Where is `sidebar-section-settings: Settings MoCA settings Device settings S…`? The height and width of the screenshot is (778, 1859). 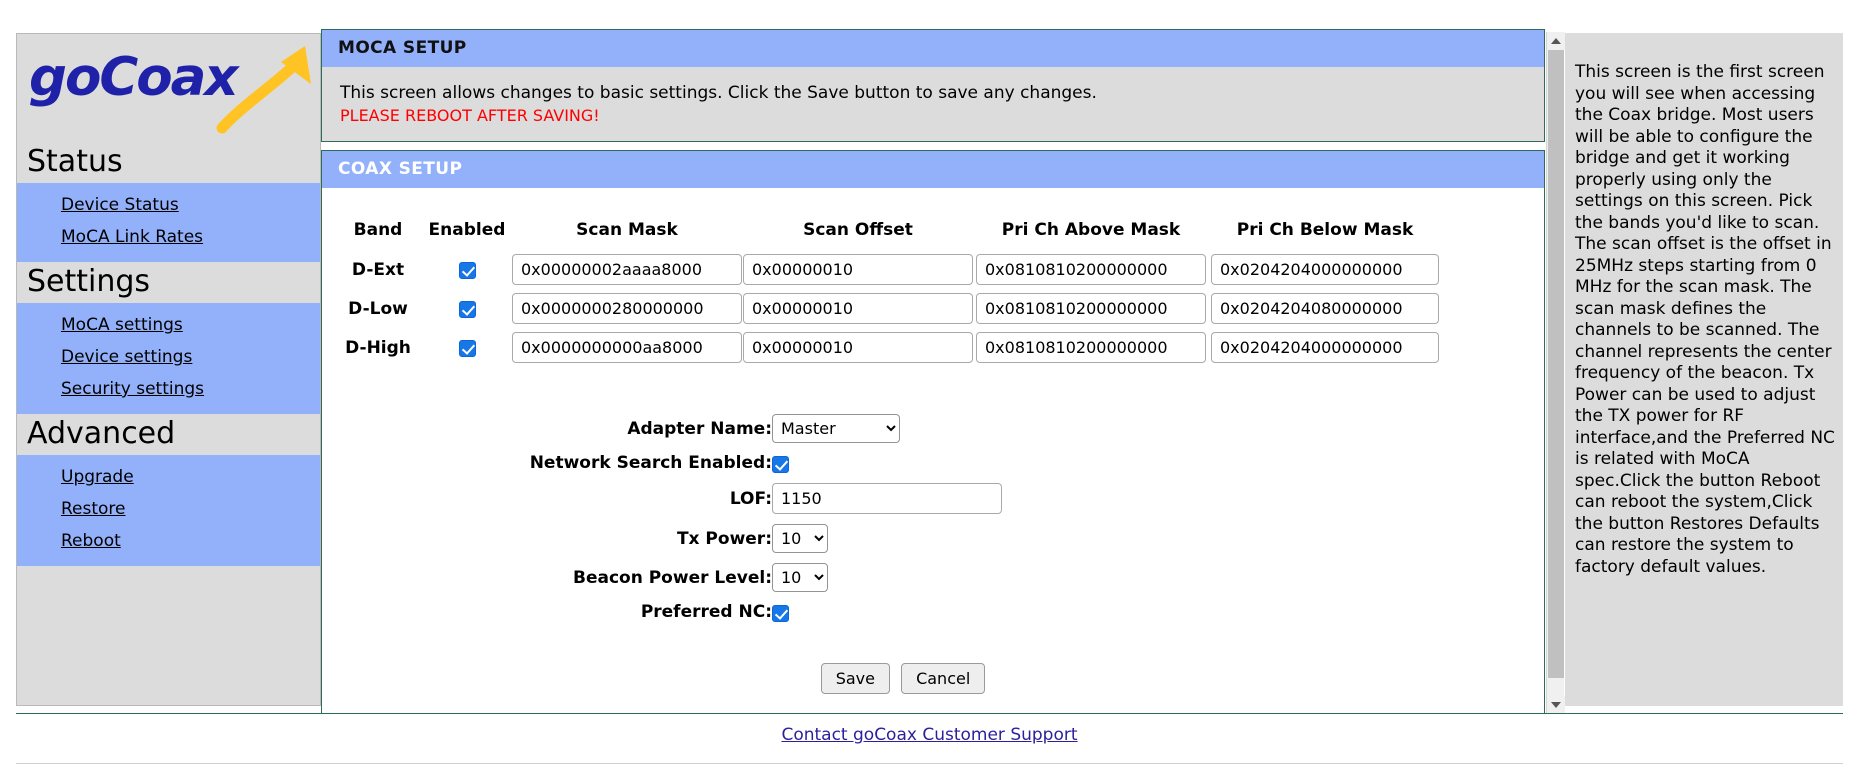
sidebar-section-settings: Settings MoCA settings Device settings S… is located at coordinates (168, 338).